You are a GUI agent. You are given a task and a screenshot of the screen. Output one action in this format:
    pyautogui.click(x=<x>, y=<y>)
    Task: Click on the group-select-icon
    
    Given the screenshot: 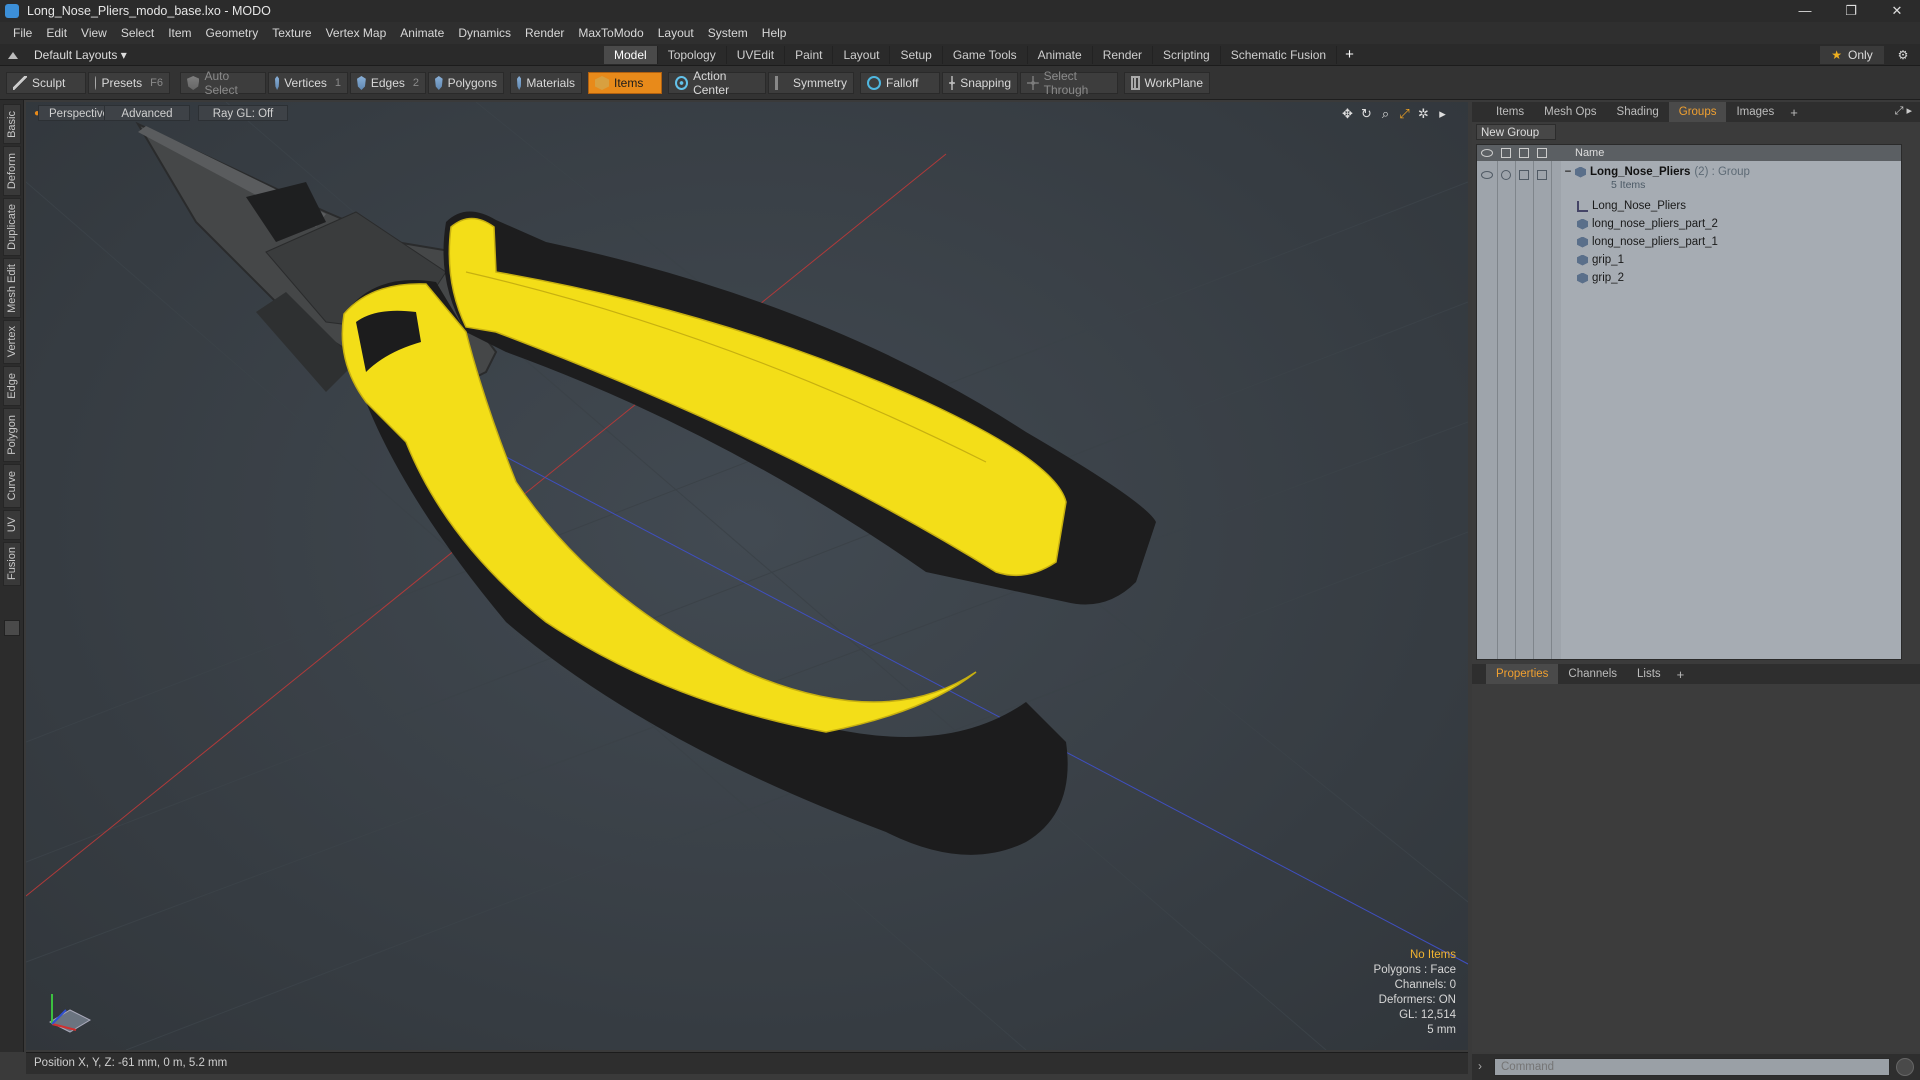 What is the action you would take?
    pyautogui.click(x=1542, y=175)
    